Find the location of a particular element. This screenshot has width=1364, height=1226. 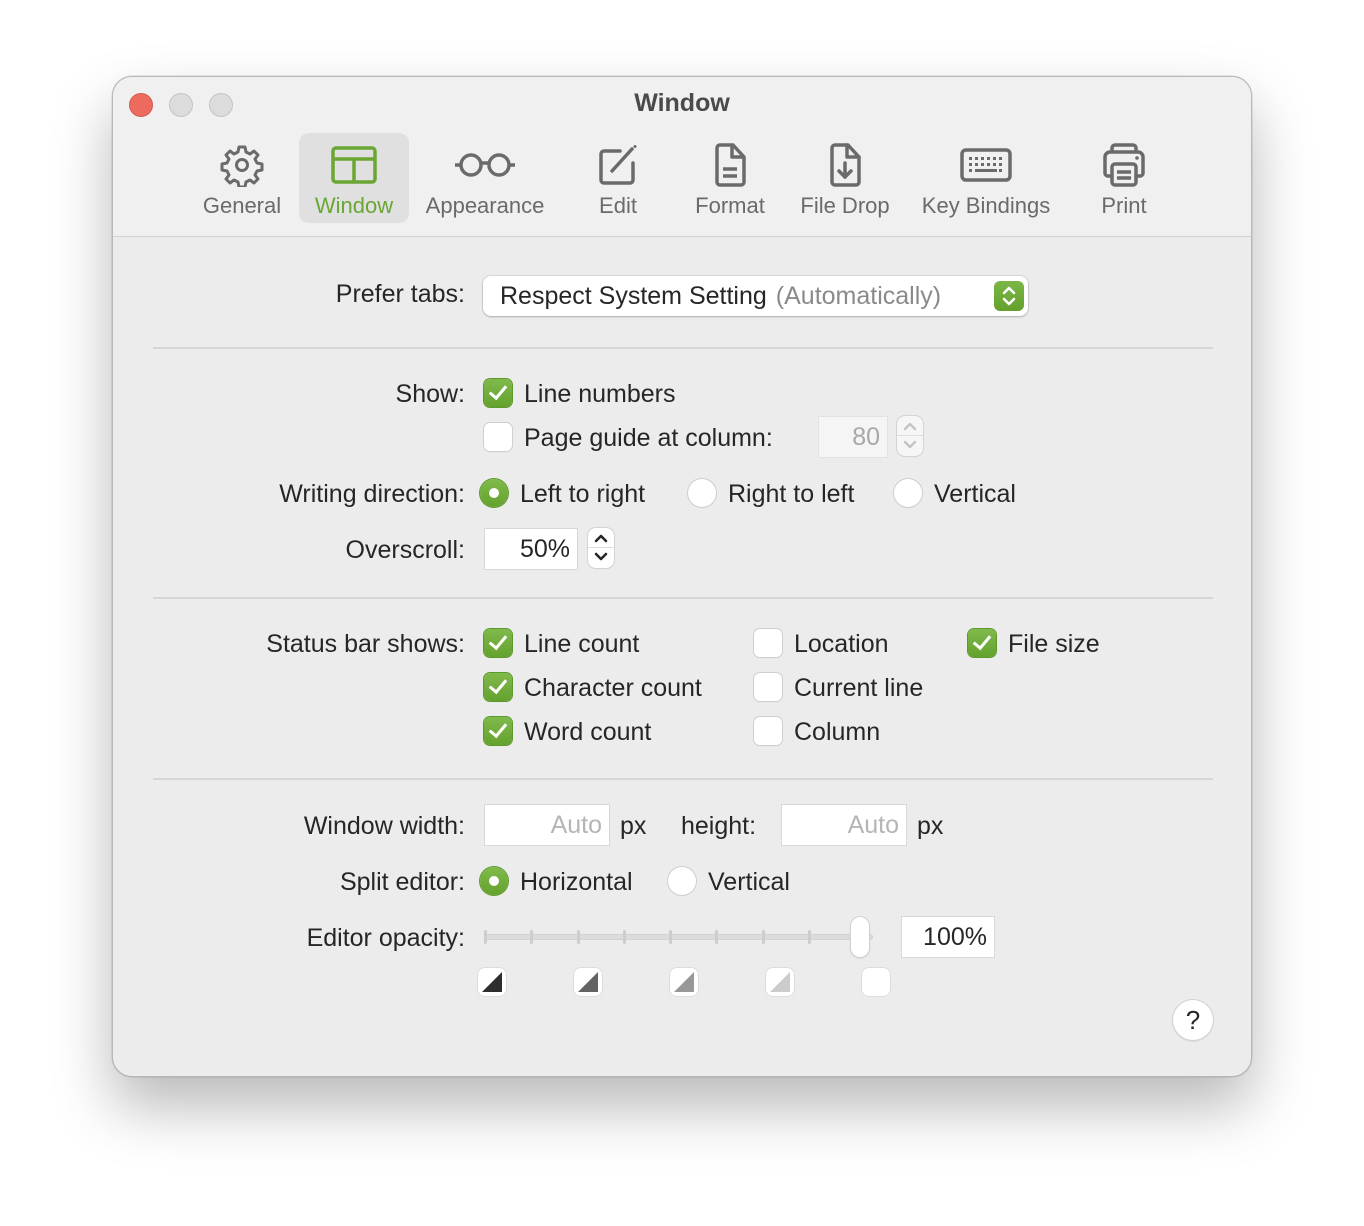

character-count-checkbox is located at coordinates (498, 687).